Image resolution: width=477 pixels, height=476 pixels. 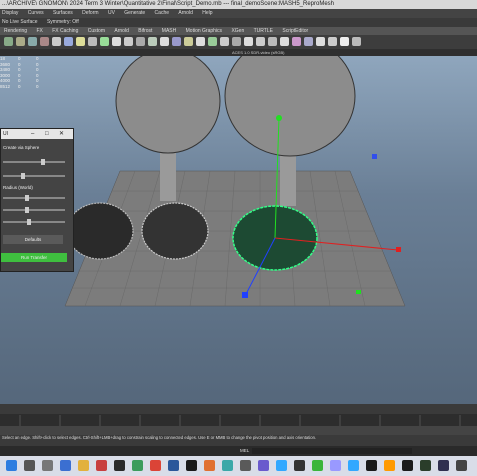 I want to click on symmetry-dropdown: Symmetry: Off, so click(x=62, y=22).